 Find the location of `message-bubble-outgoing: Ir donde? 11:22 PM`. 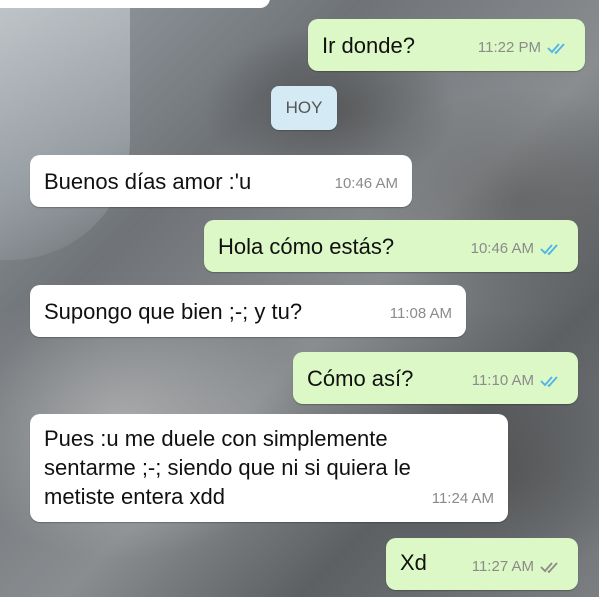

message-bubble-outgoing: Ir donde? 11:22 PM is located at coordinates (446, 45).